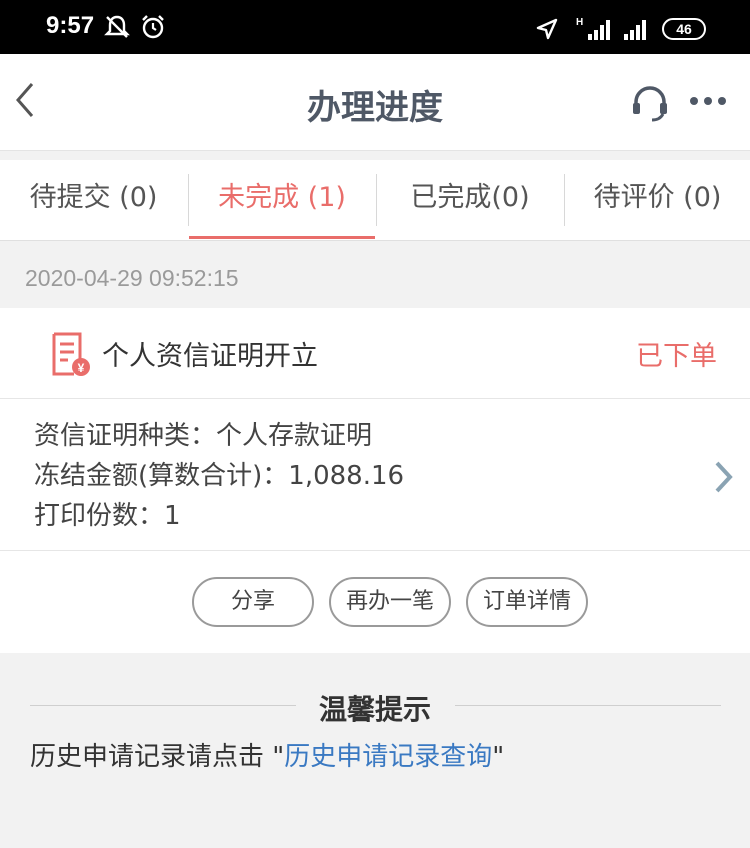 Image resolution: width=750 pixels, height=848 pixels. Describe the element at coordinates (157, 757) in the screenshot. I see `tips-text-before: 历史申请记录请点击 "` at that location.